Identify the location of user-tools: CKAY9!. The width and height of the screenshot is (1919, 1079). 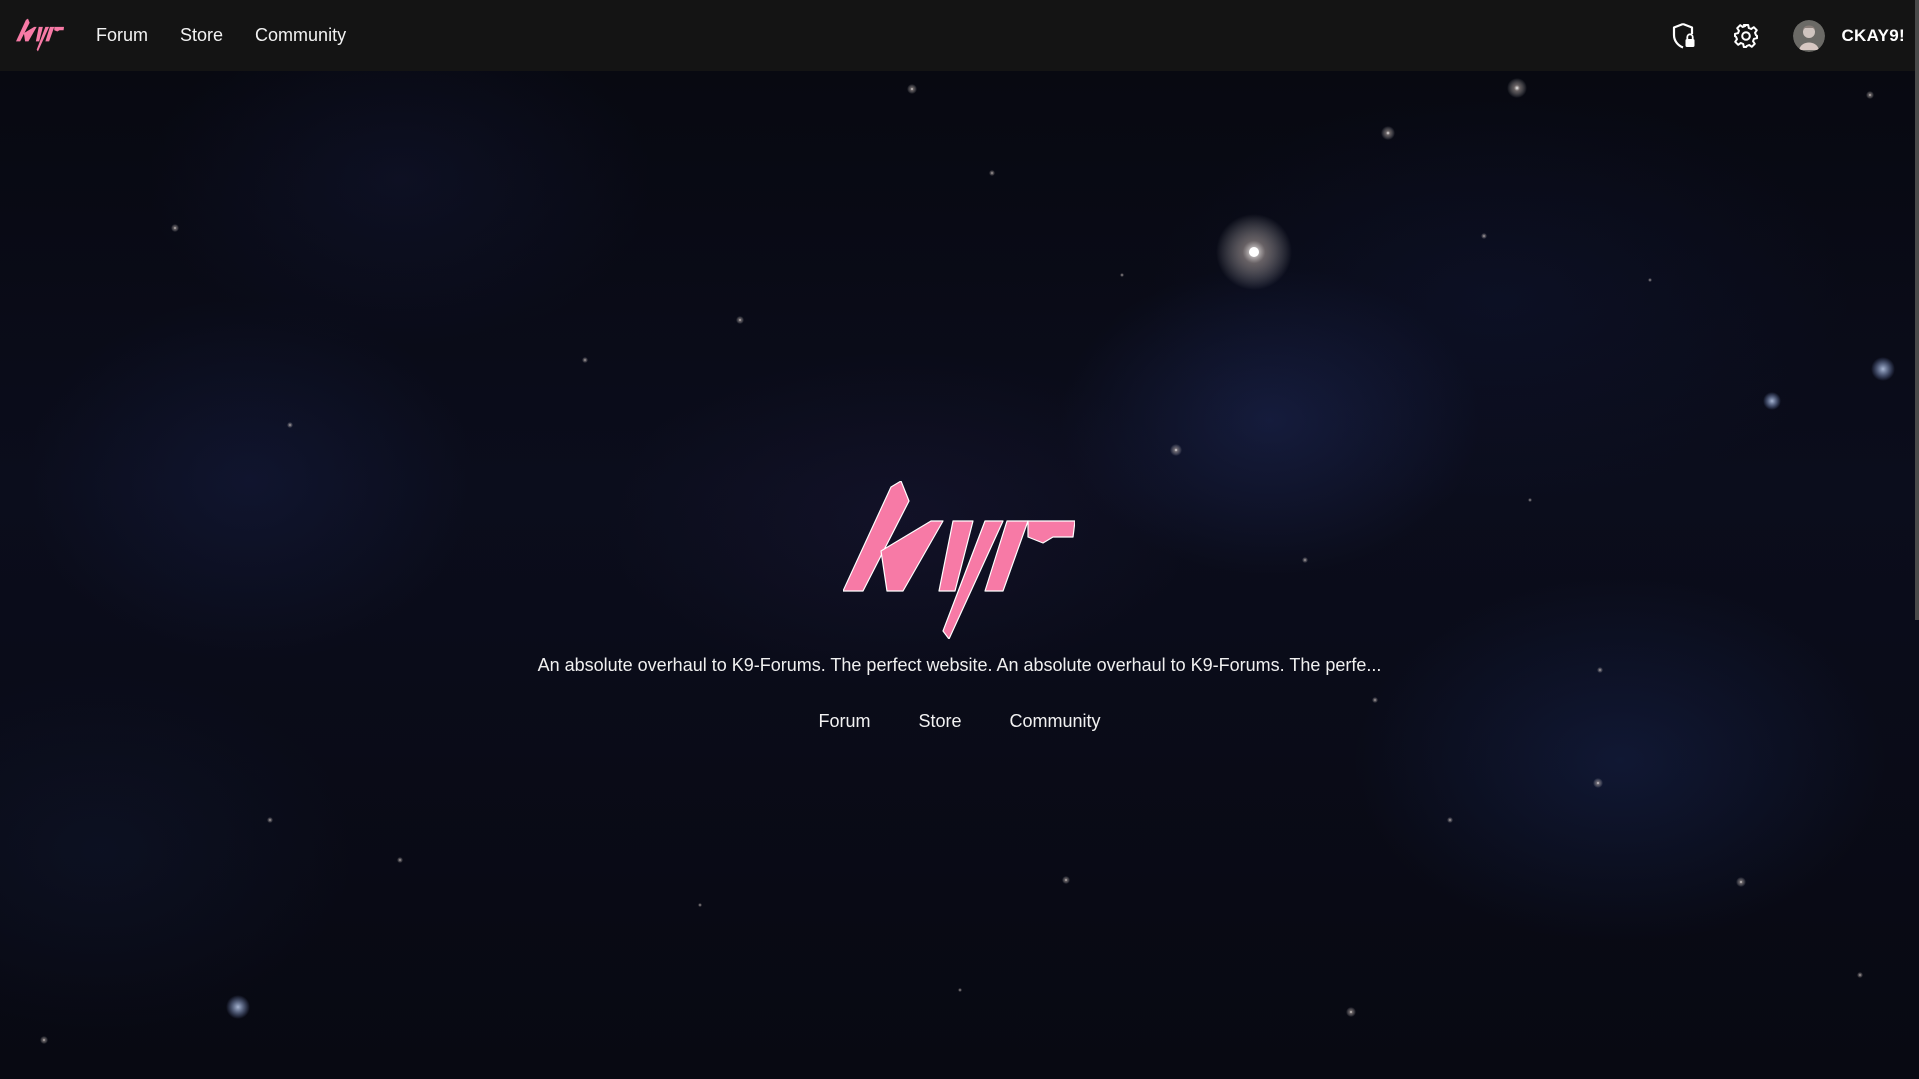
(1787, 35).